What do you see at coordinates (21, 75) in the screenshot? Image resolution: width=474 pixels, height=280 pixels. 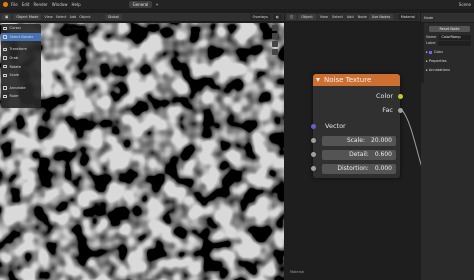 I see `tool-scale: Scale` at bounding box center [21, 75].